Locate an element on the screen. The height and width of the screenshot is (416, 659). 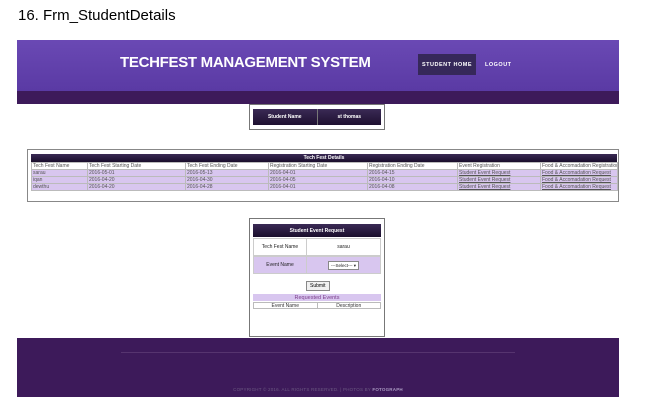
fest-name-row: Tech Fest Name sarau is located at coordinates (317, 247).